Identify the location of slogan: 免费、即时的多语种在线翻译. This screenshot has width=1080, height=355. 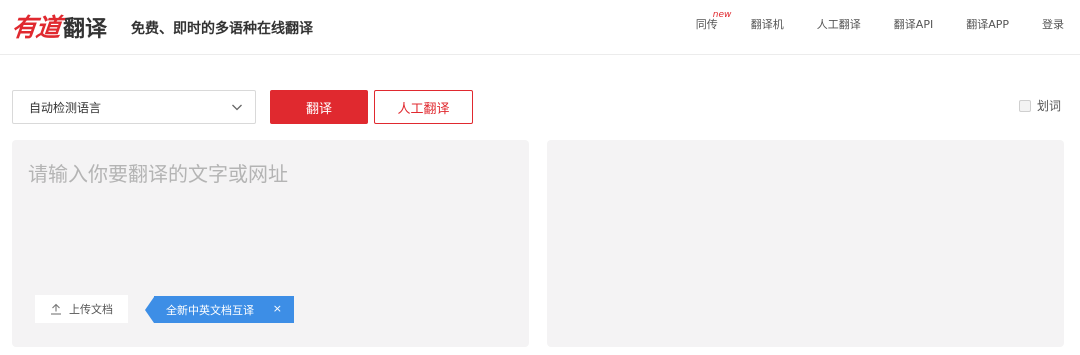
(222, 29).